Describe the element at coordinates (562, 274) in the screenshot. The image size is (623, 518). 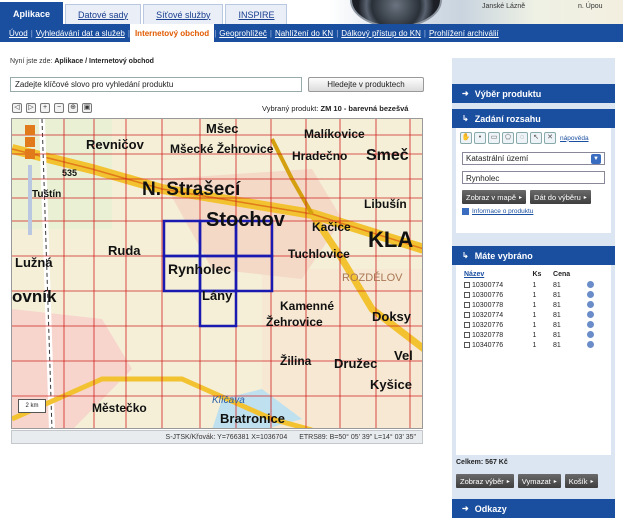
I see `column-header-cena: Cena` at that location.